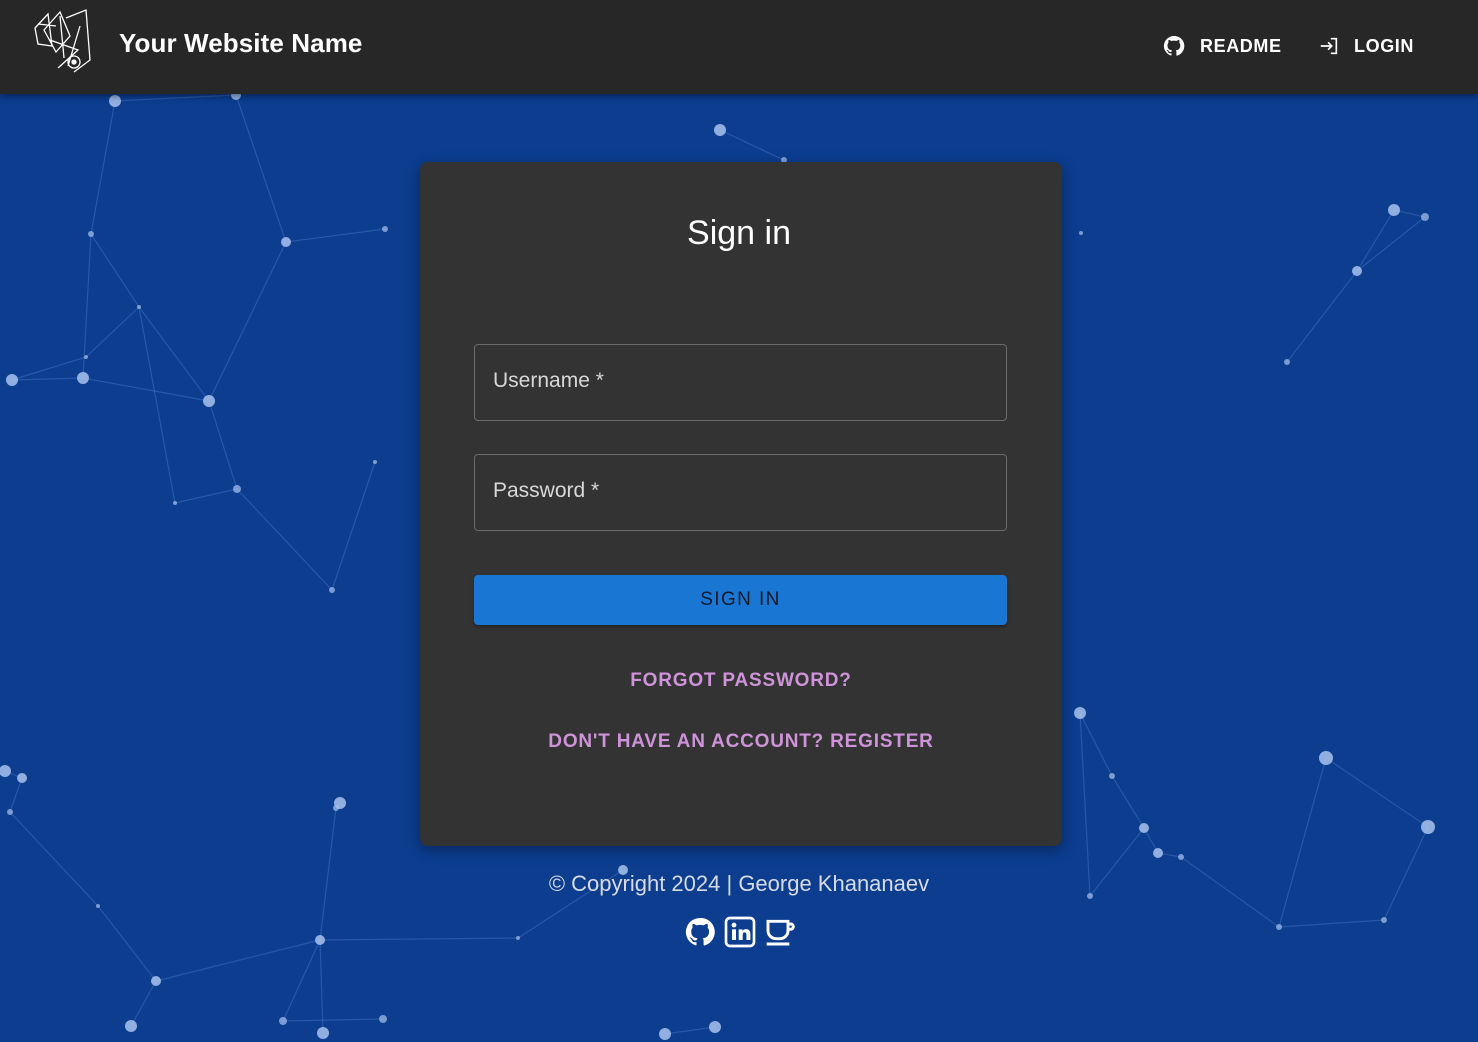 The height and width of the screenshot is (1042, 1478). I want to click on password-input, so click(742, 493).